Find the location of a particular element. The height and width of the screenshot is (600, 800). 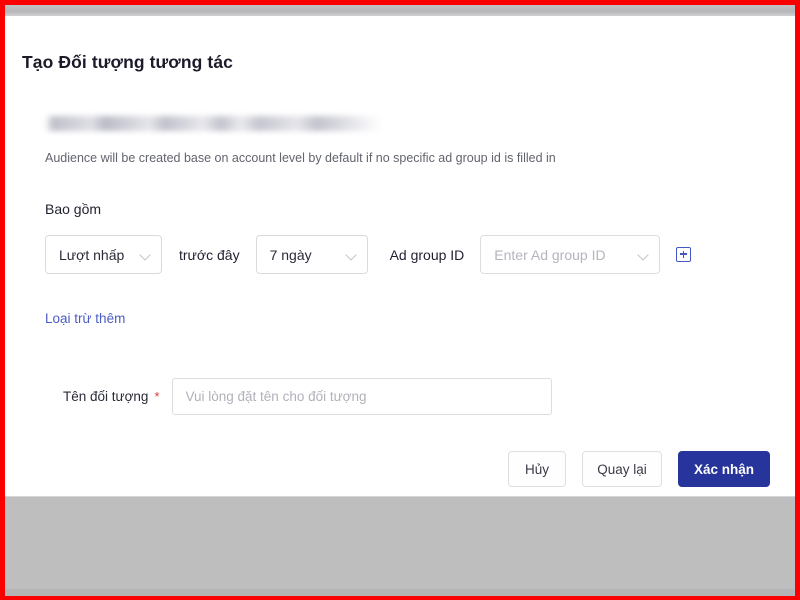

lookback-window-select: 7 ngày is located at coordinates (311, 254).